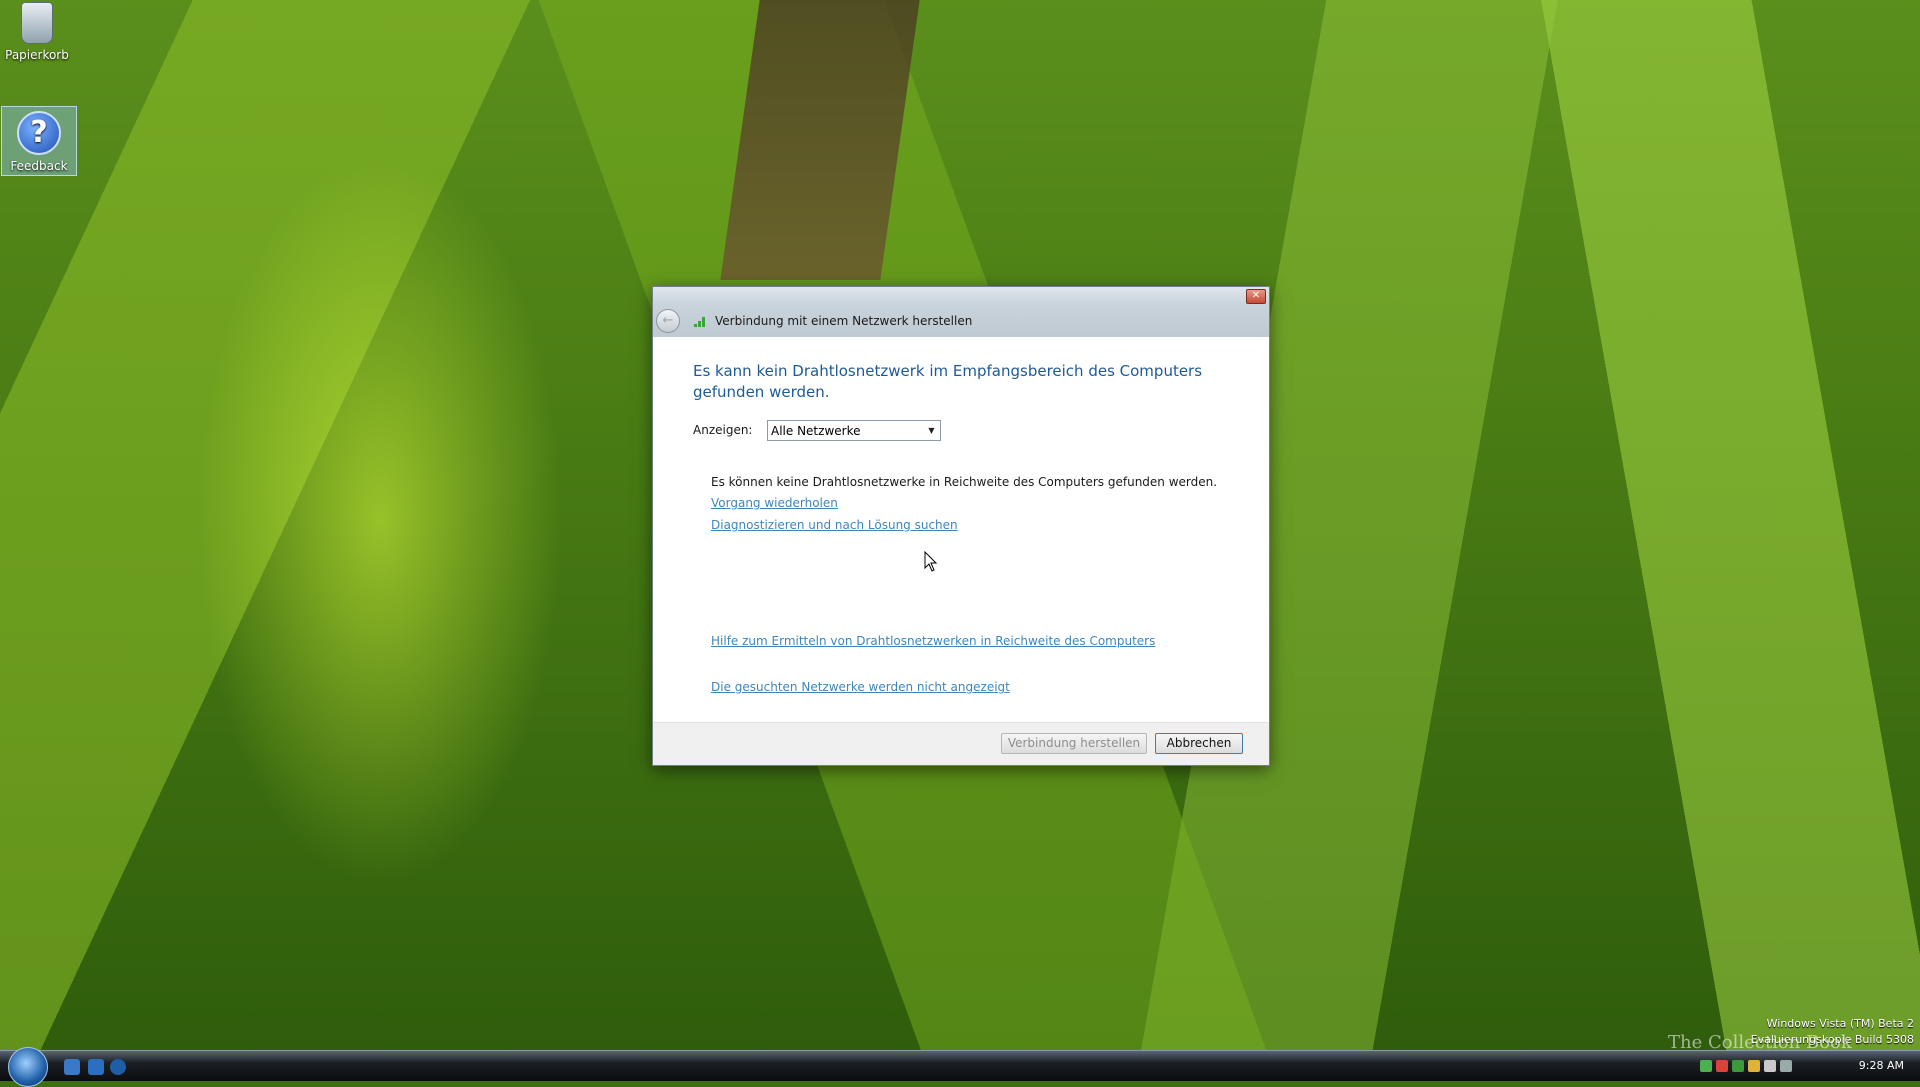  Describe the element at coordinates (1722, 1066) in the screenshot. I see `security-alert-icon` at that location.